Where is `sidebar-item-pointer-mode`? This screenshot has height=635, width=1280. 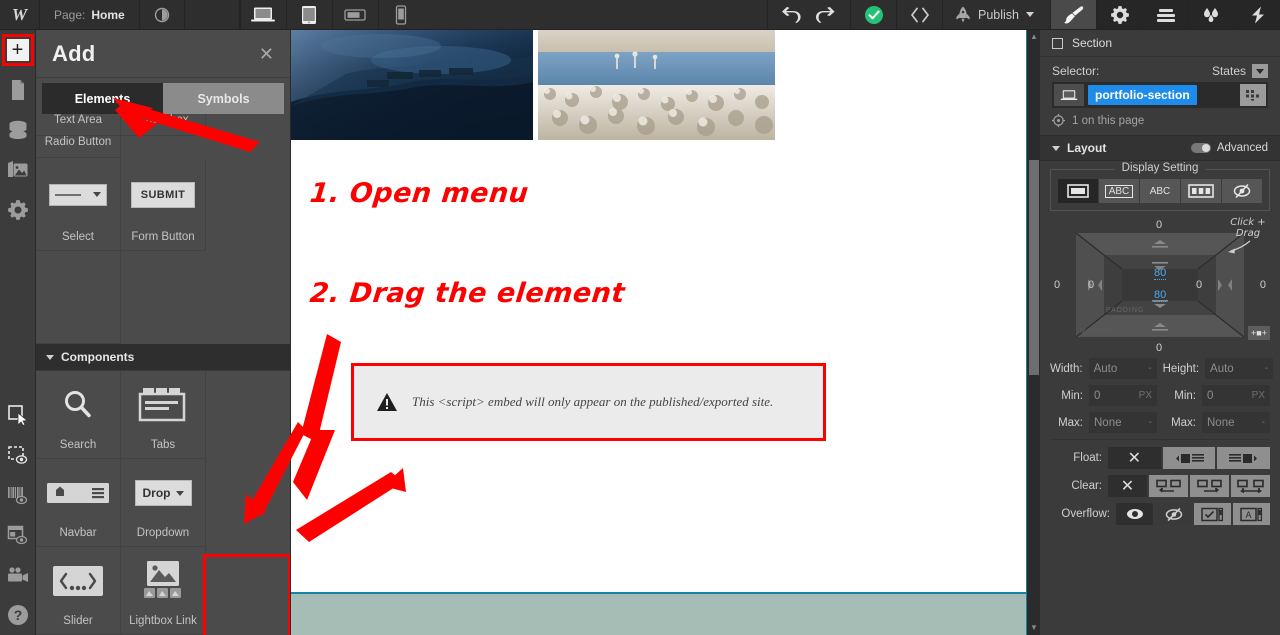
sidebar-item-pointer-mode is located at coordinates (18, 415).